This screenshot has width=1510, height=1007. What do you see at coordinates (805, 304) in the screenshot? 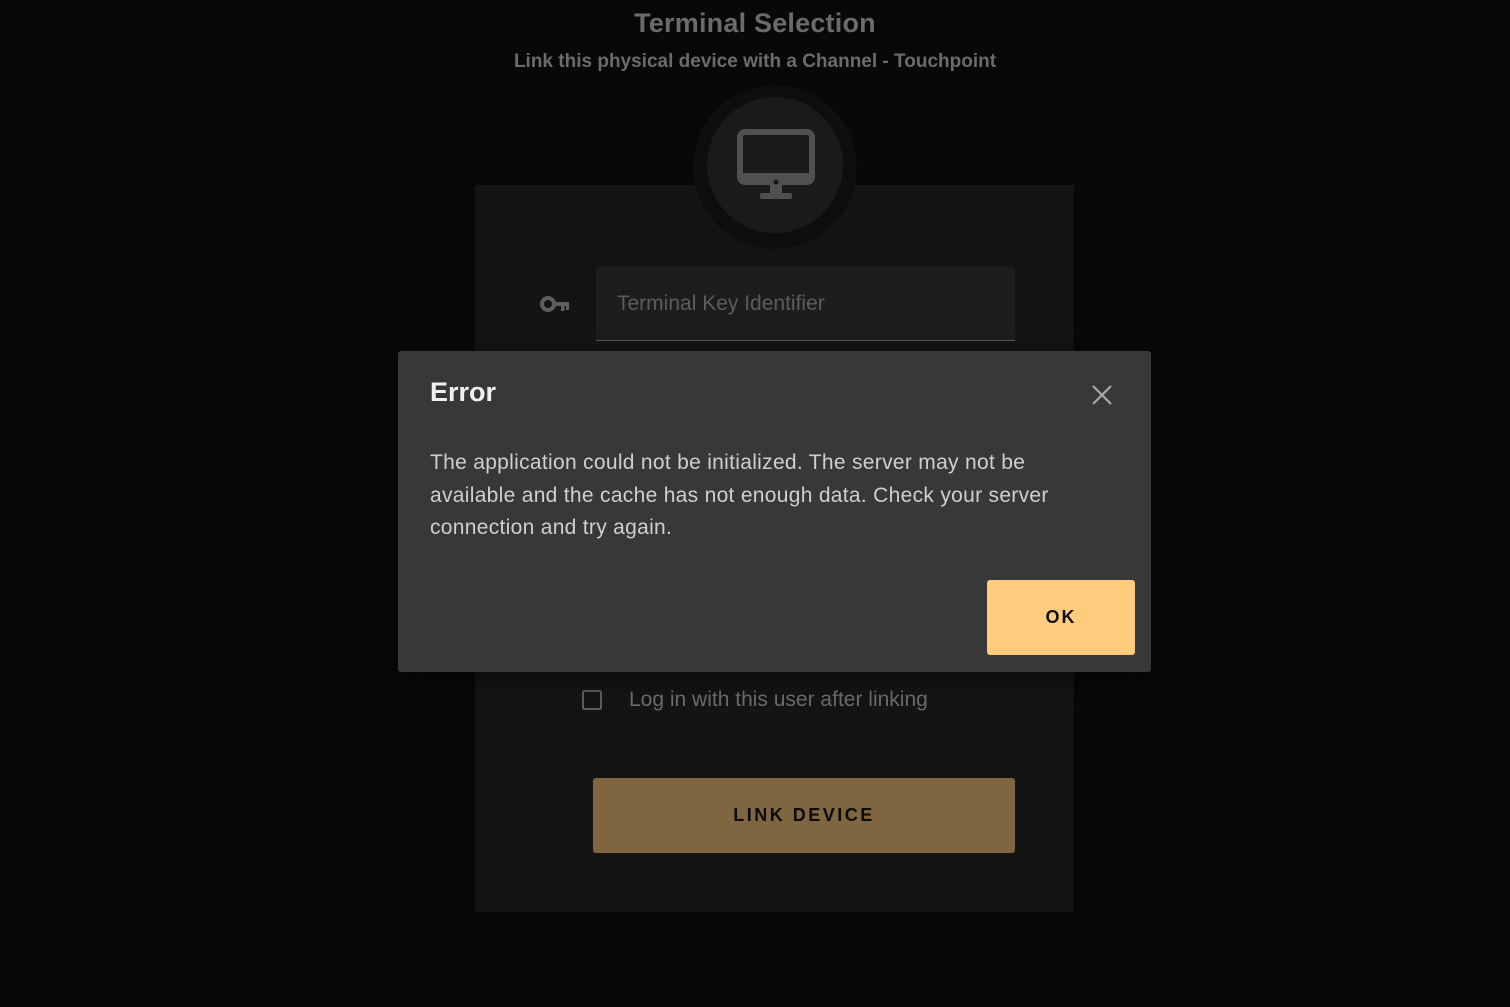
I see `terminal-key-input` at bounding box center [805, 304].